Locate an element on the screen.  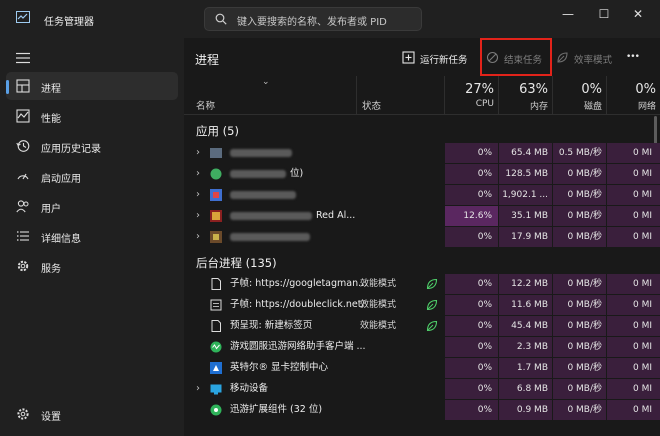
sidebar-item-app-history: 应用历史记录 is located at coordinates (92, 146).